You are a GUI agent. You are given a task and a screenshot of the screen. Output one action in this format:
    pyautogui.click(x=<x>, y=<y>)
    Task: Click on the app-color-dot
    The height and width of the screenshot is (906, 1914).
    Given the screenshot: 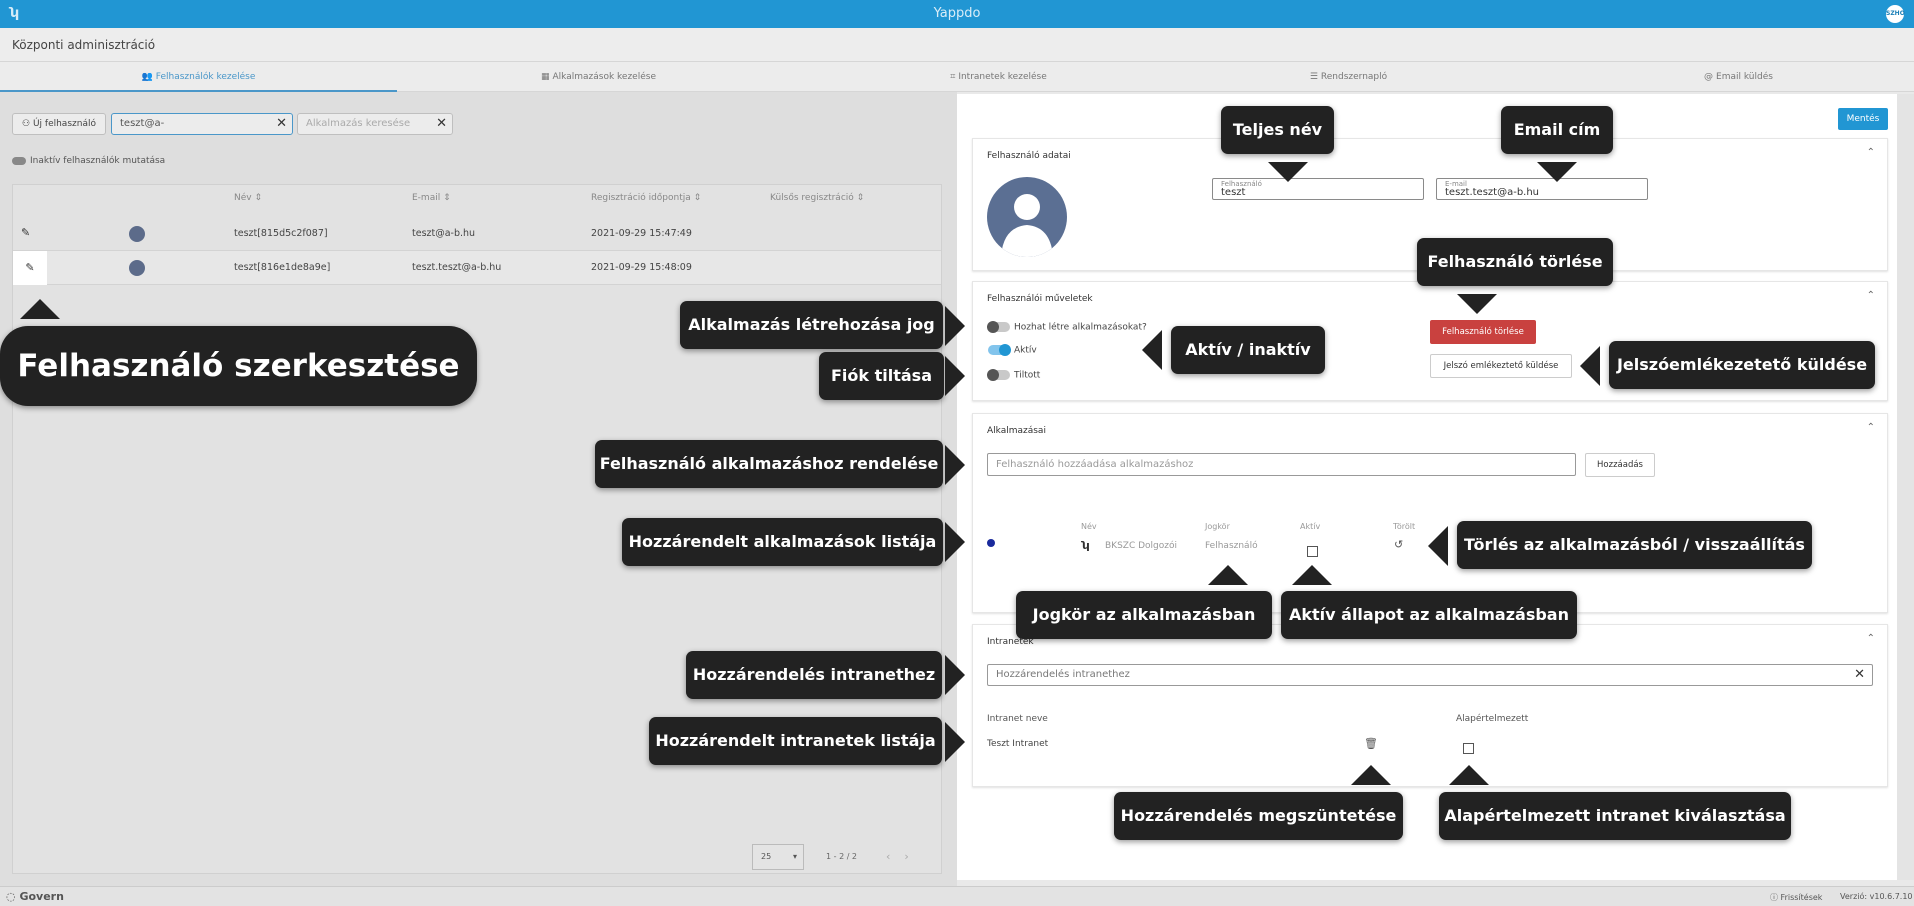 What is the action you would take?
    pyautogui.click(x=991, y=543)
    